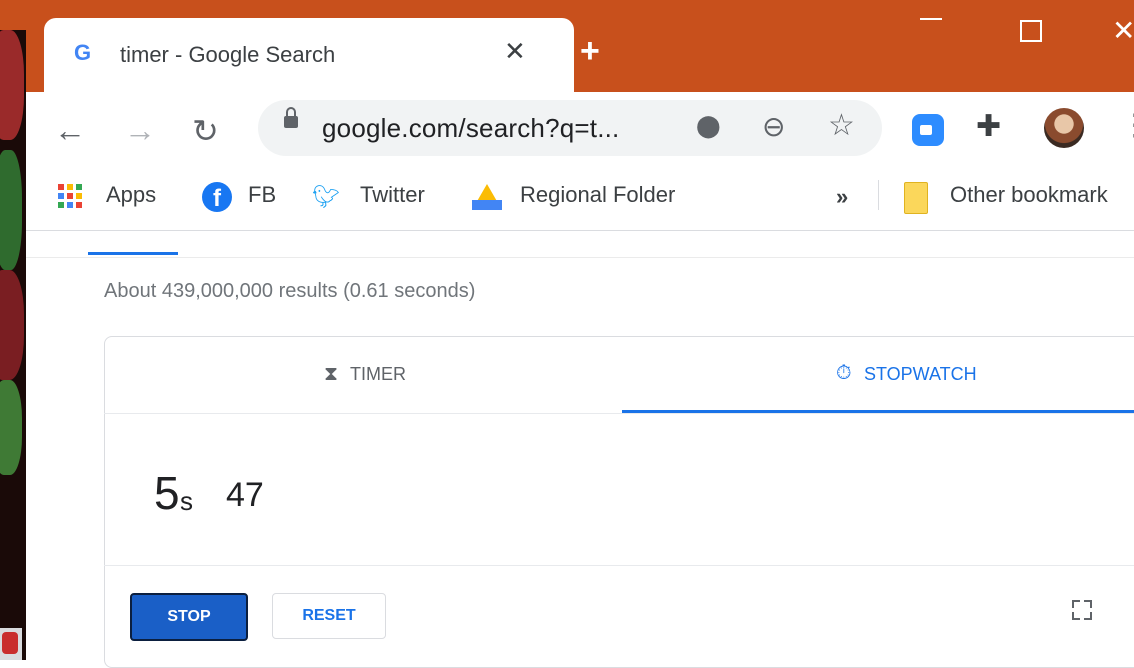  Describe the element at coordinates (597, 195) in the screenshot. I see `bookmark-regional-folder: Regional Folder` at that location.